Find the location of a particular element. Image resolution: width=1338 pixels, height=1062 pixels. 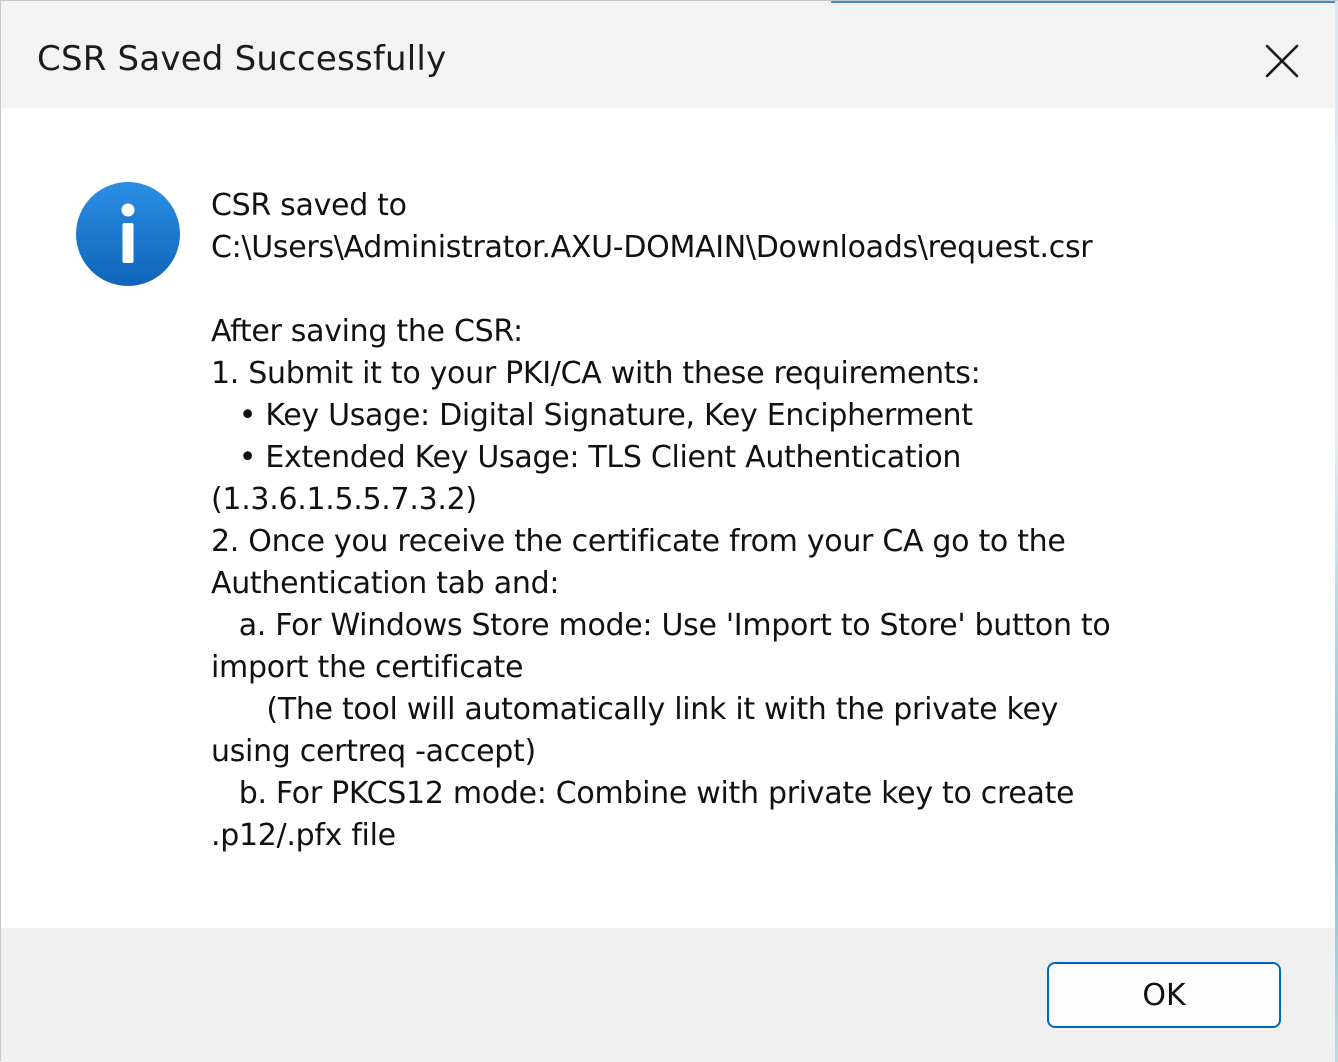

message-line: (1.3.6.1.5.5.7.3.2) is located at coordinates (344, 499).